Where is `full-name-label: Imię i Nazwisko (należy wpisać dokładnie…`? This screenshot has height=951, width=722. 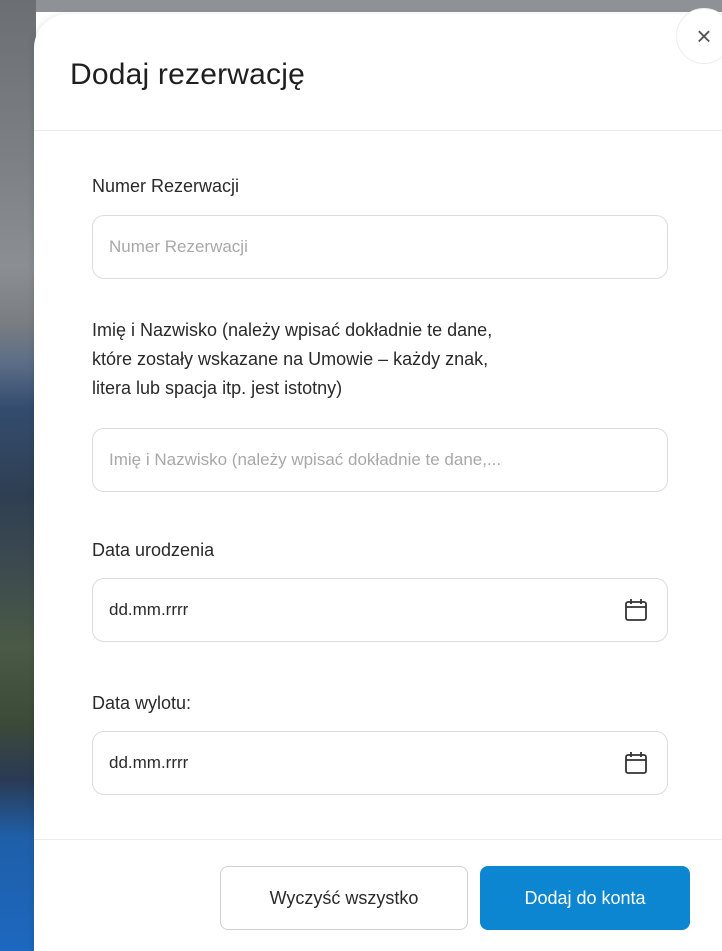 full-name-label: Imię i Nazwisko (należy wpisać dokładnie… is located at coordinates (292, 359).